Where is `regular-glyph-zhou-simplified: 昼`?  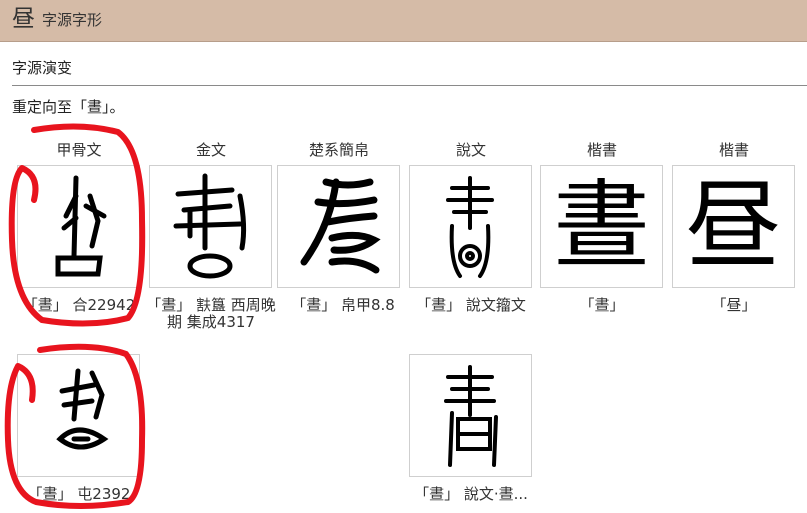
regular-glyph-zhou-simplified: 昼 is located at coordinates (733, 226).